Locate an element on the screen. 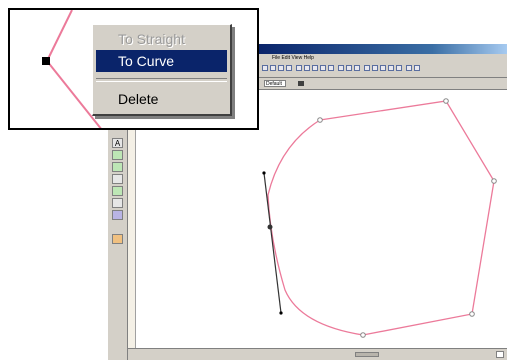  inset-selected-node is located at coordinates (46, 61).